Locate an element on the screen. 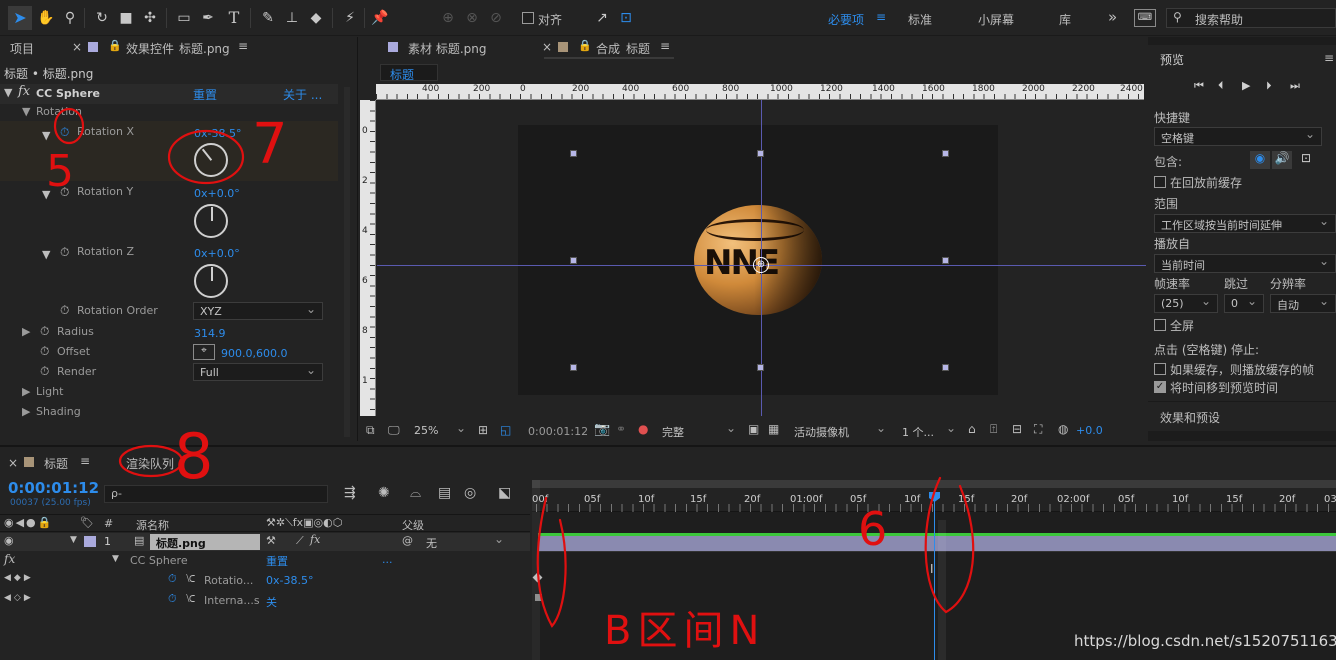 This screenshot has width=1336, height=660. annotation-bracket-end is located at coordinates (949, 545).